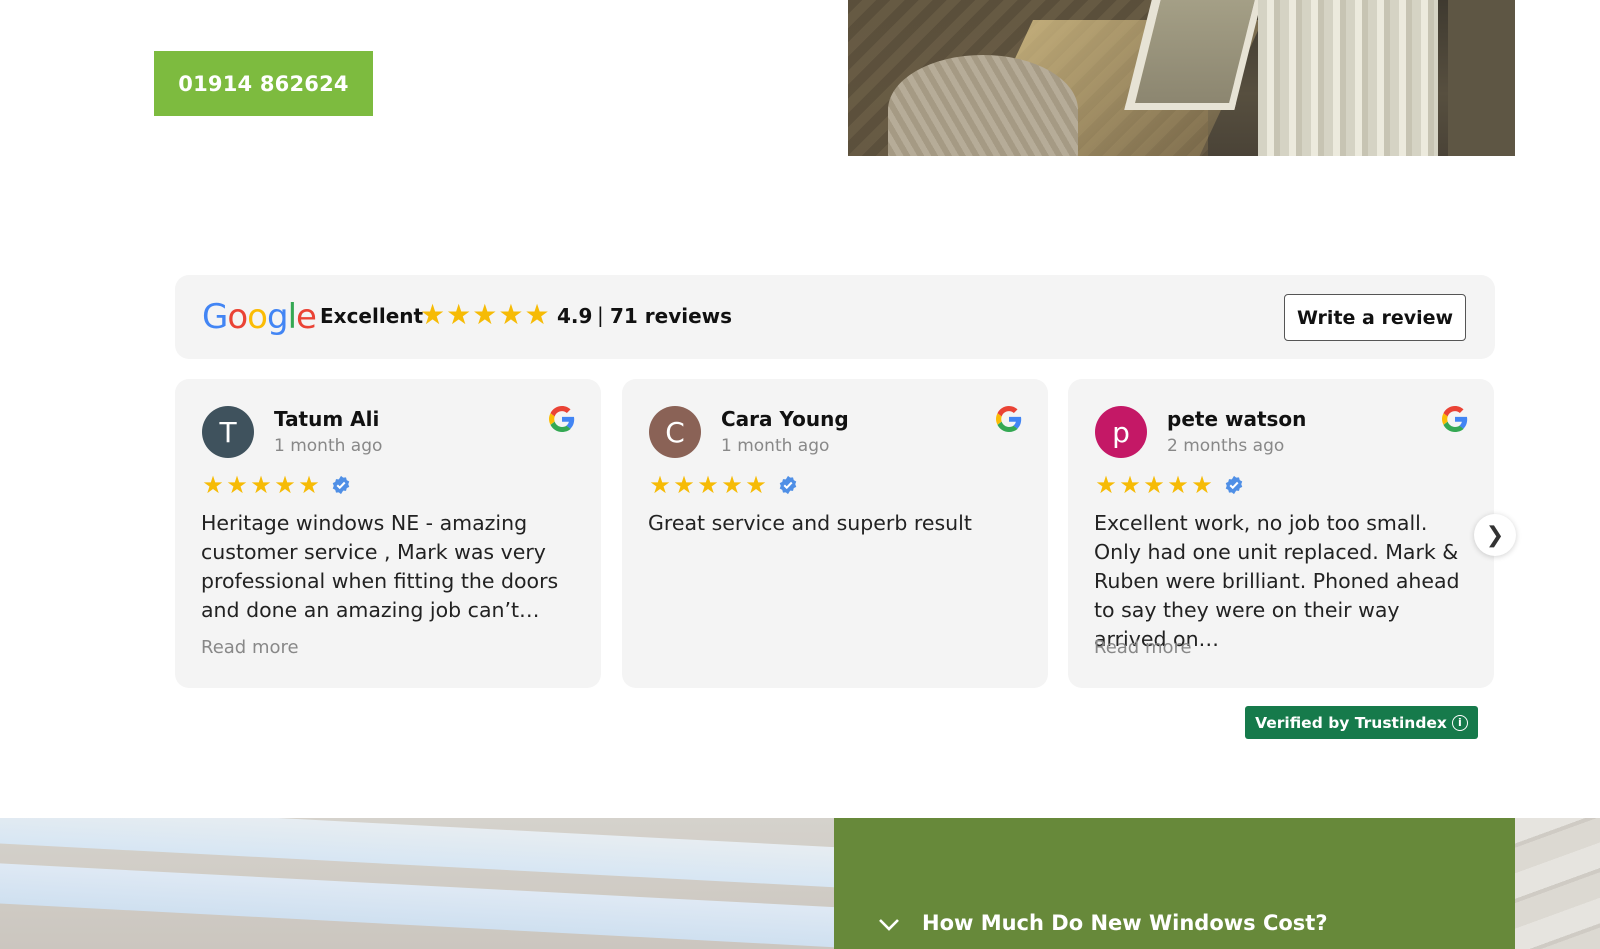 This screenshot has width=1600, height=949. What do you see at coordinates (671, 316) in the screenshot?
I see `review-count: 71 reviews` at bounding box center [671, 316].